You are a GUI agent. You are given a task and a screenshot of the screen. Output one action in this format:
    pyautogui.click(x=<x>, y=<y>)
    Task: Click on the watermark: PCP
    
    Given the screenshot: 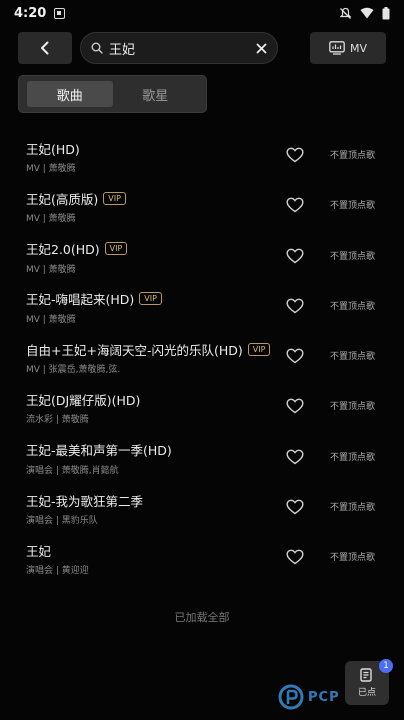 What is the action you would take?
    pyautogui.click(x=309, y=697)
    